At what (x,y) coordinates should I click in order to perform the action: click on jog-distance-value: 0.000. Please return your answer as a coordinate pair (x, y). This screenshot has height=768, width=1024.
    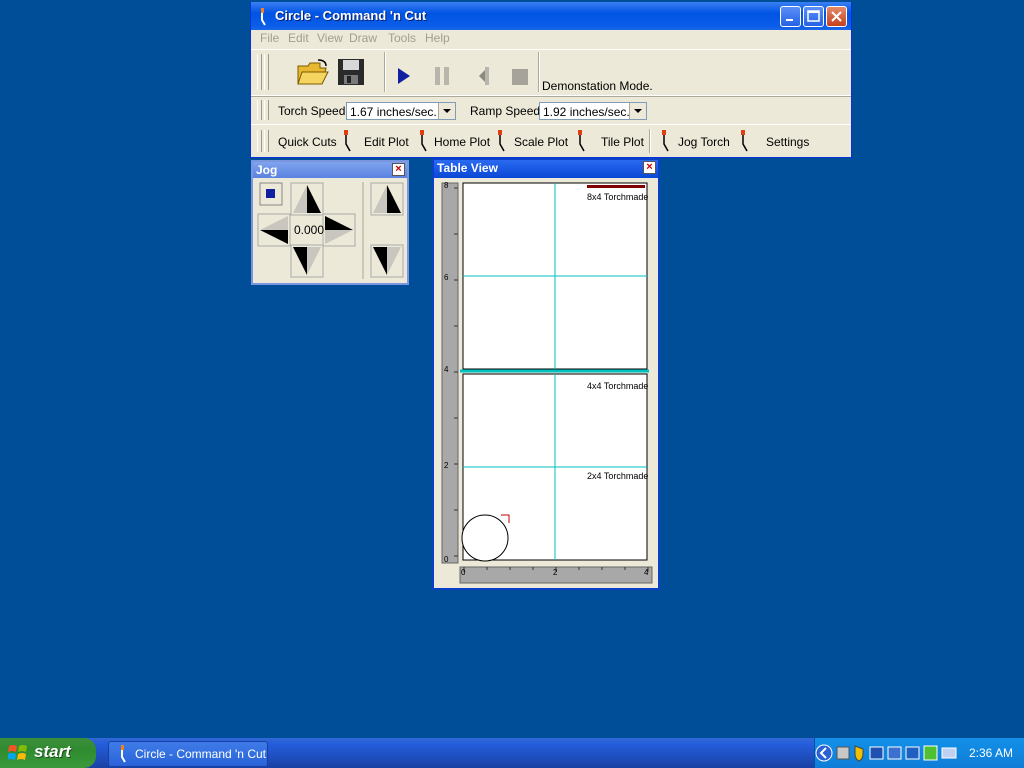
    Looking at the image, I should click on (309, 230).